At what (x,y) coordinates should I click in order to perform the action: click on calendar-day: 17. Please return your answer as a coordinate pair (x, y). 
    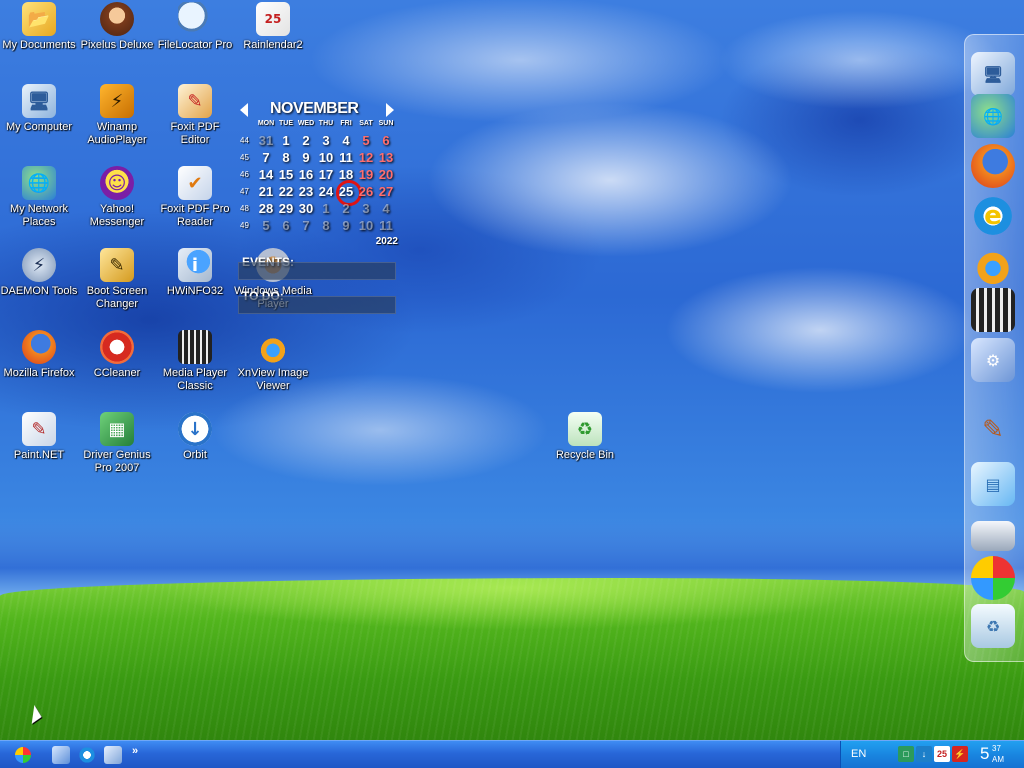
    Looking at the image, I should click on (326, 174).